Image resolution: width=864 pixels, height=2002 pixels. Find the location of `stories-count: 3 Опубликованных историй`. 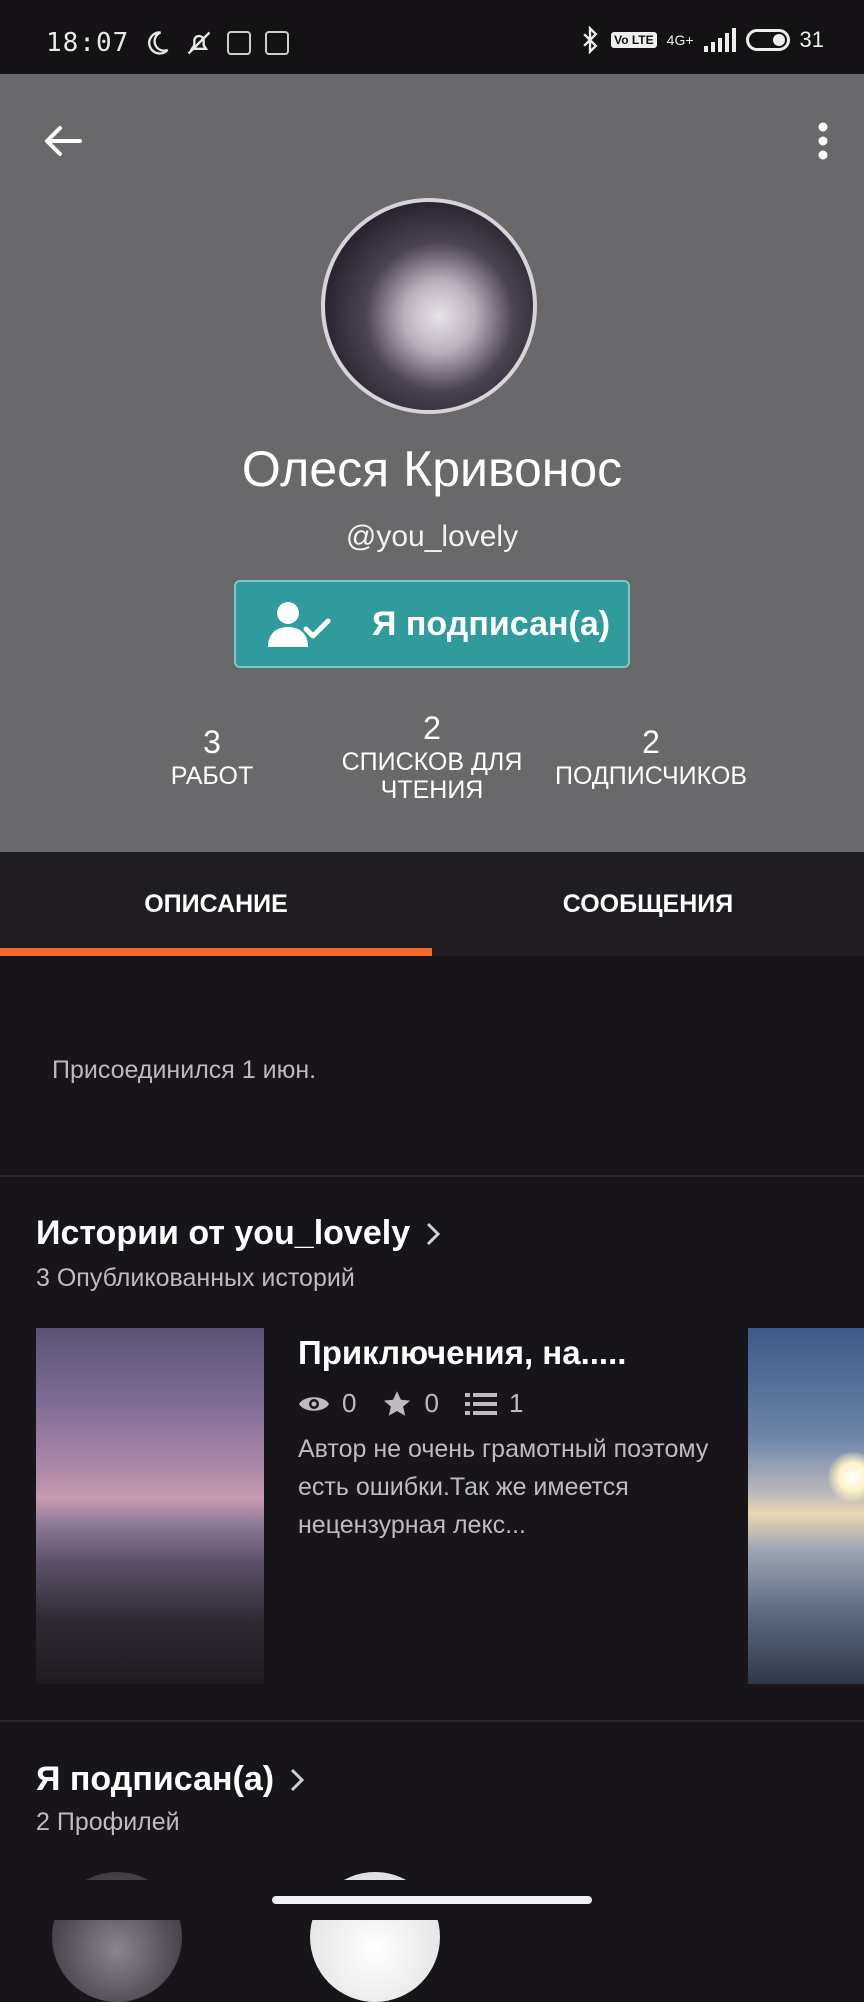

stories-count: 3 Опубликованных историй is located at coordinates (195, 1278).